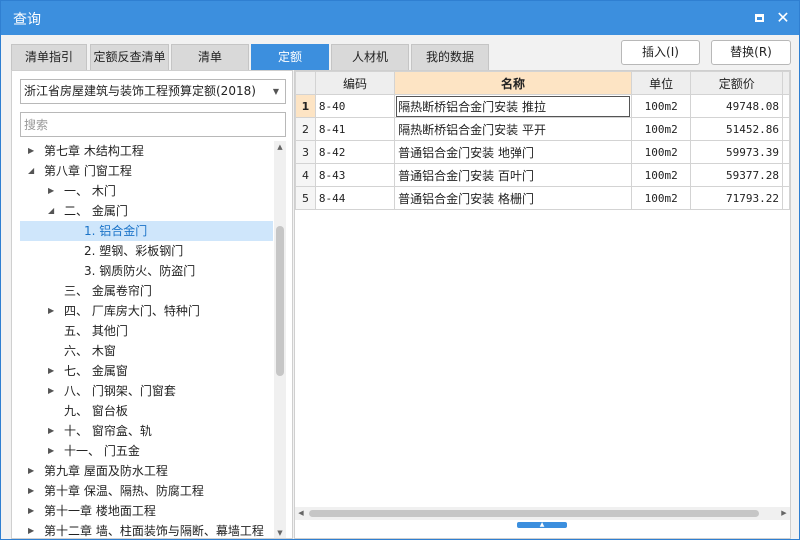 This screenshot has height=540, width=800. Describe the element at coordinates (280, 147) in the screenshot. I see `scroll-up-icon: ▲` at that location.